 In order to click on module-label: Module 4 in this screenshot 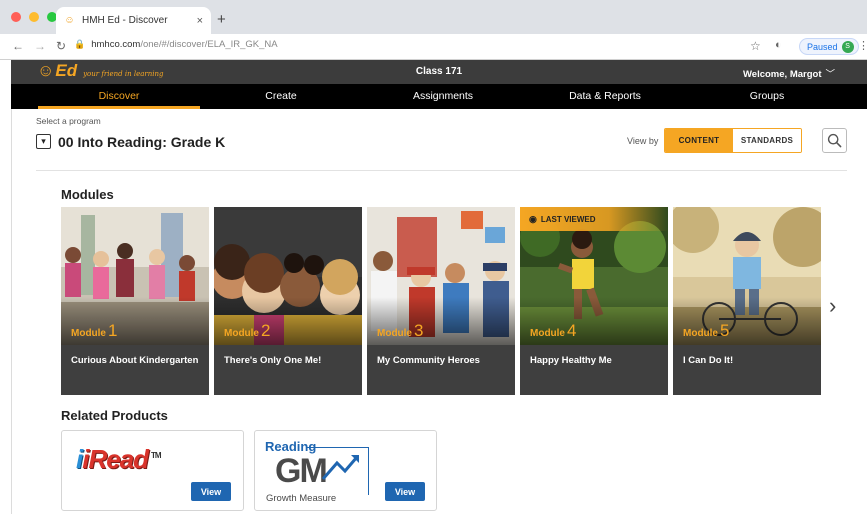, I will do `click(553, 331)`.